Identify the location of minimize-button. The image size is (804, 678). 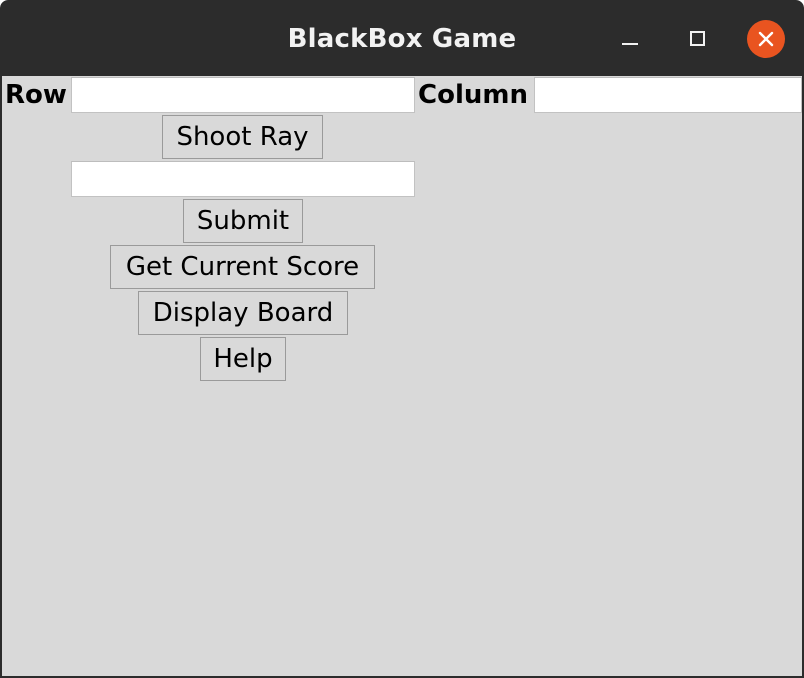
(630, 39).